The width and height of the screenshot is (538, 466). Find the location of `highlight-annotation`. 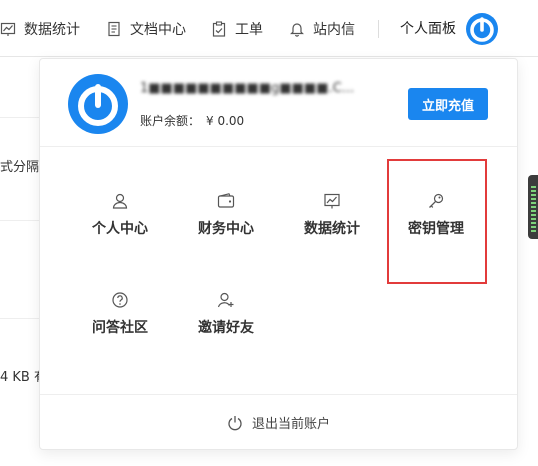

highlight-annotation is located at coordinates (437, 221).